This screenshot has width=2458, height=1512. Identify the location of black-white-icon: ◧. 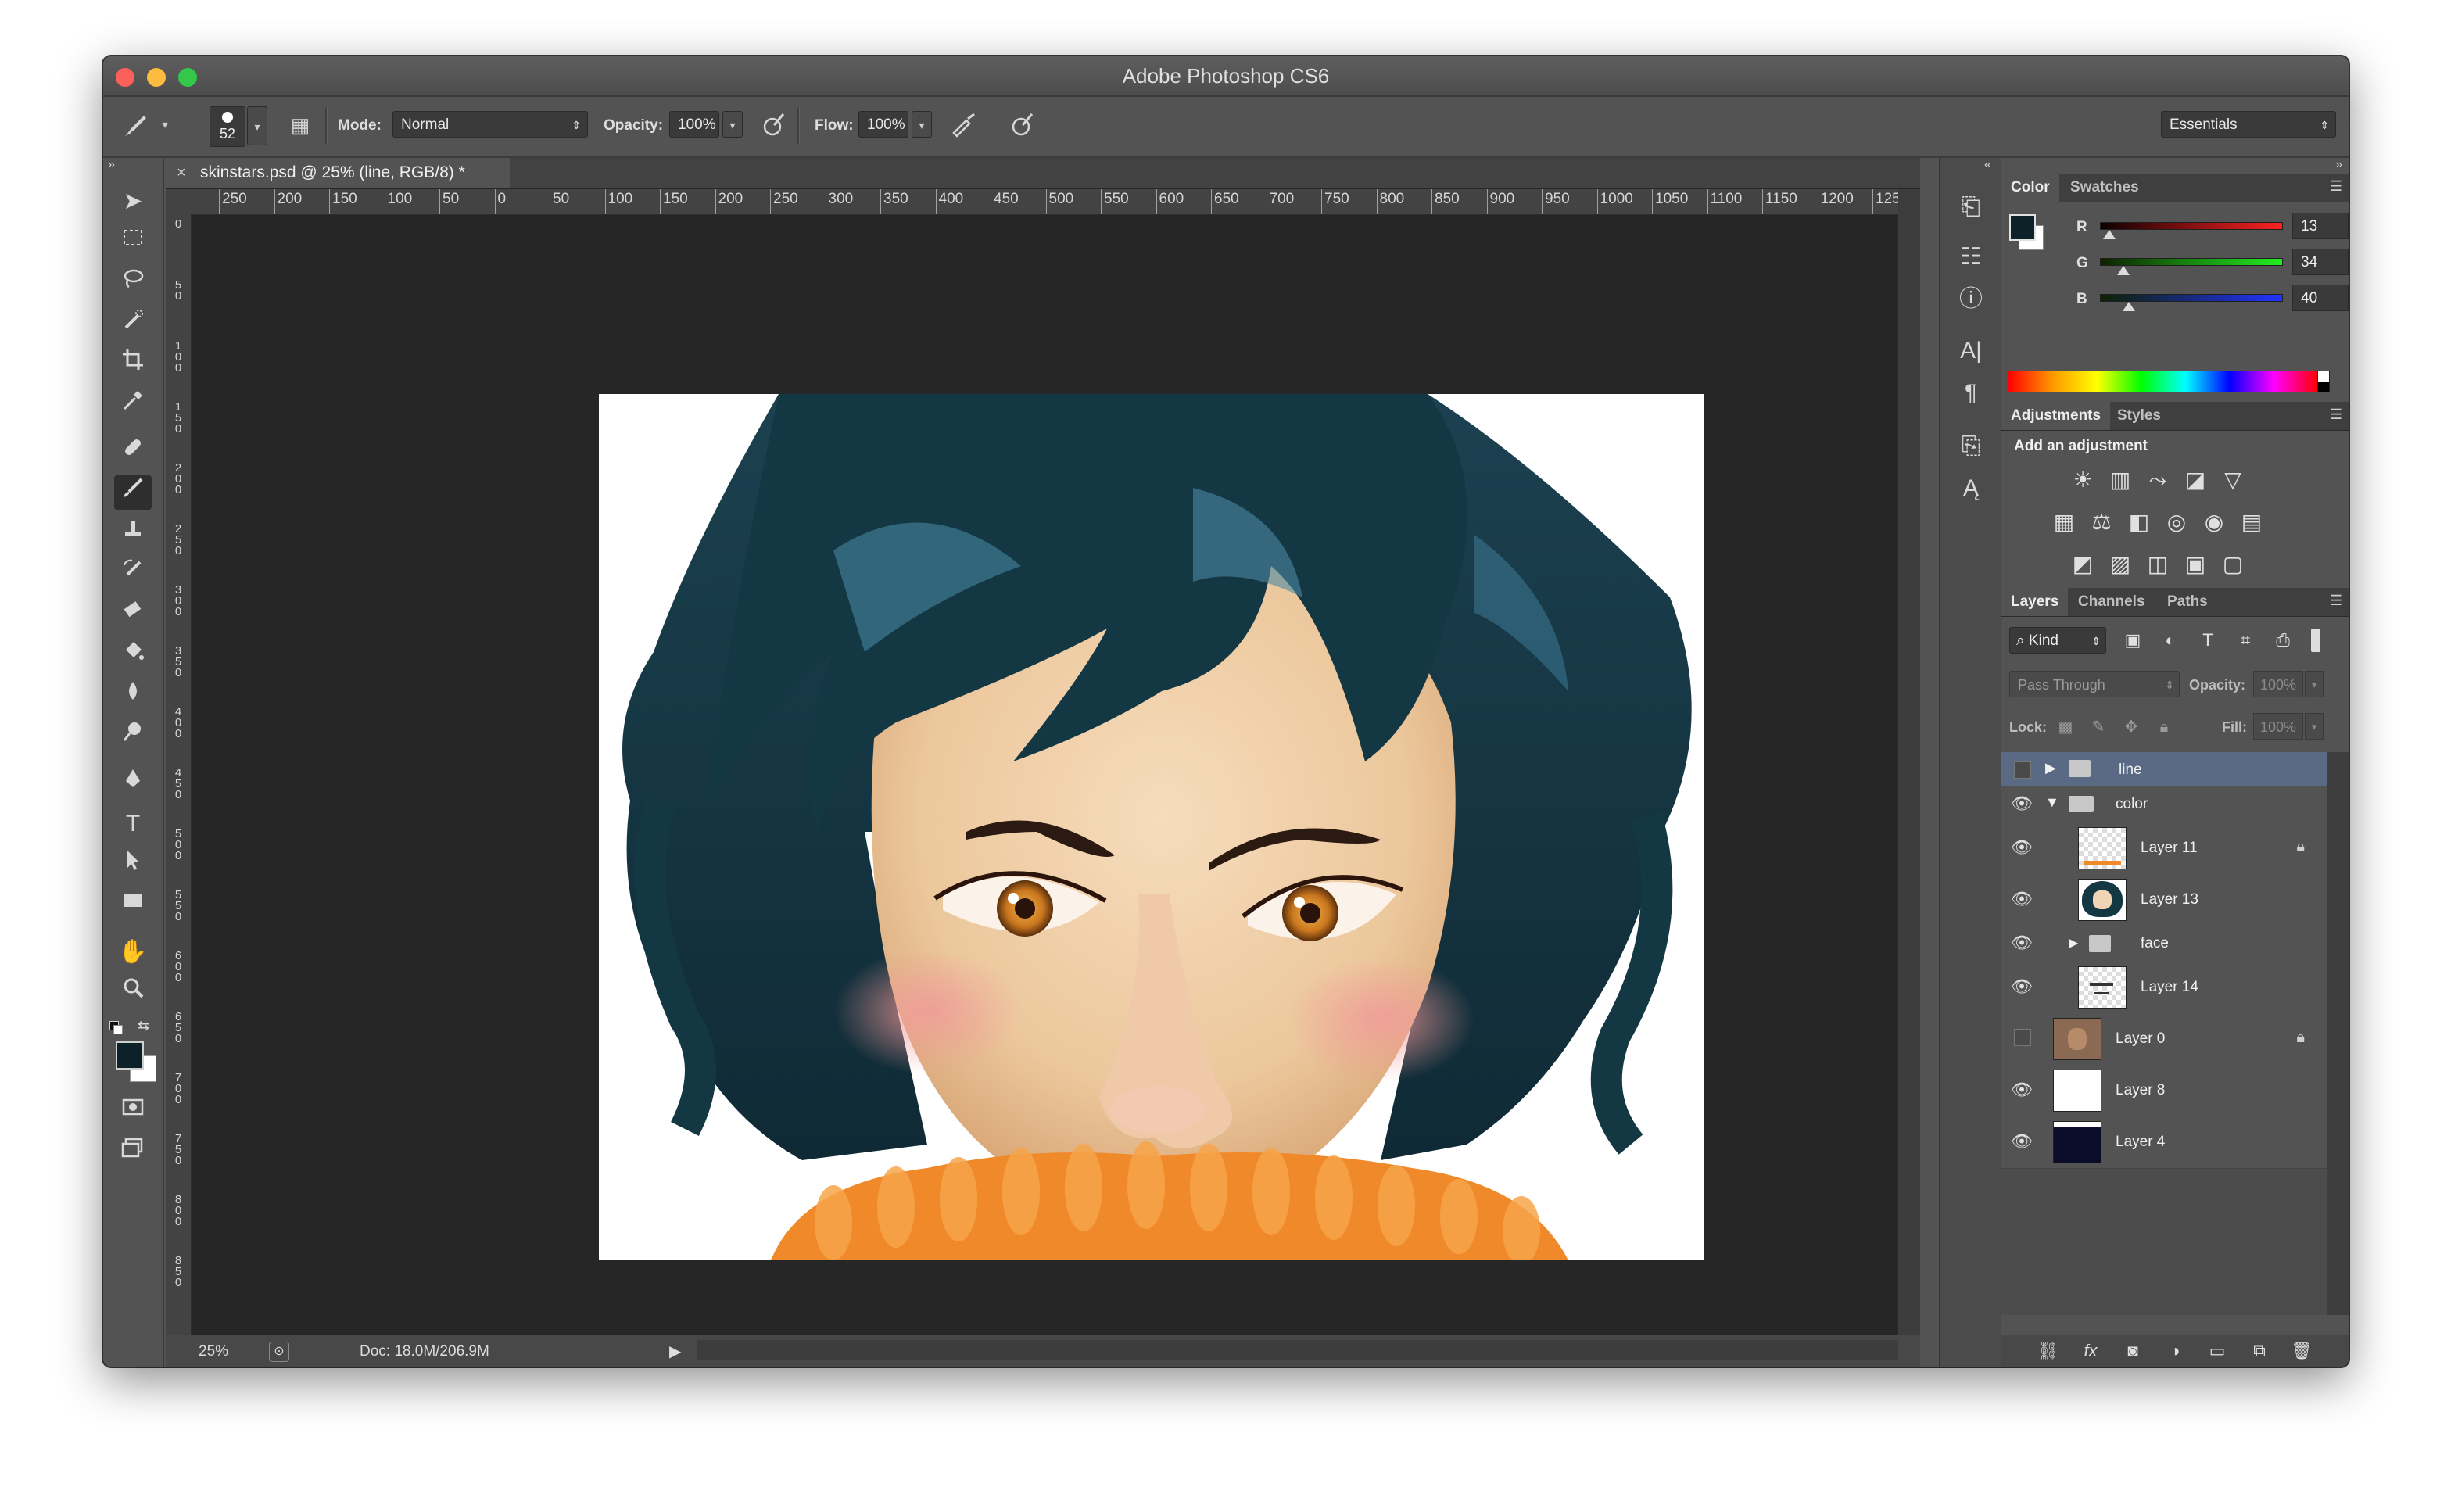
(2139, 522).